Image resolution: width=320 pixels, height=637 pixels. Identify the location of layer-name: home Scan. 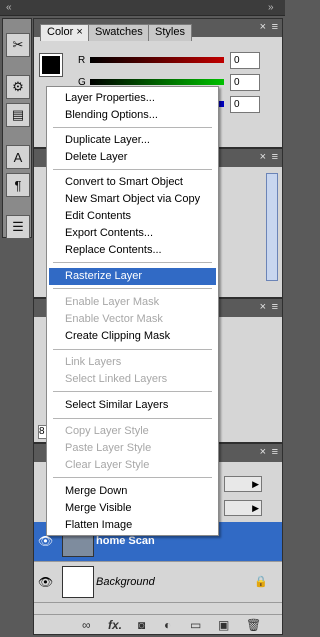
(125, 541).